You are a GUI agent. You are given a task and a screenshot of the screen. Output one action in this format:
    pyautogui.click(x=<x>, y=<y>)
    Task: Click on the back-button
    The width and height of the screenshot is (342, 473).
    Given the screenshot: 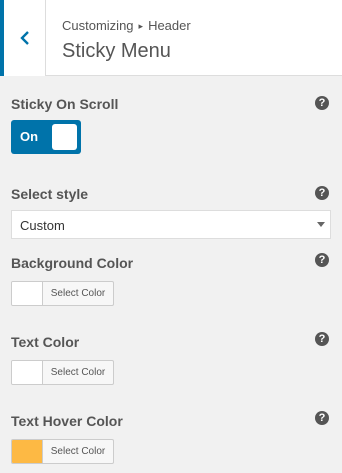 What is the action you would take?
    pyautogui.click(x=23, y=38)
    